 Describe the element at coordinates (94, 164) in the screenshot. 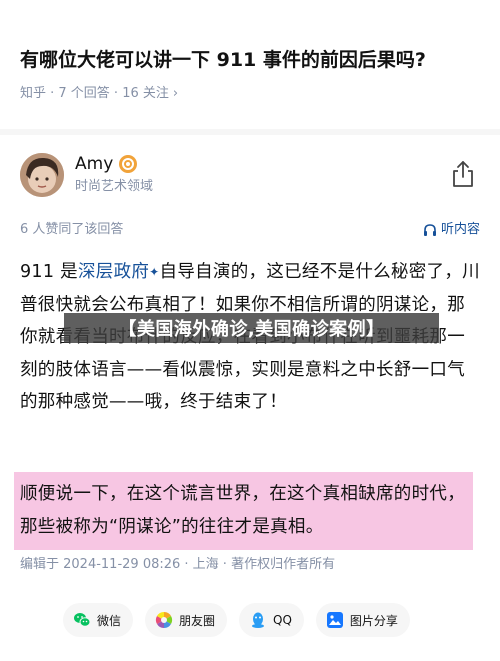

I see `author-name: Amy` at that location.